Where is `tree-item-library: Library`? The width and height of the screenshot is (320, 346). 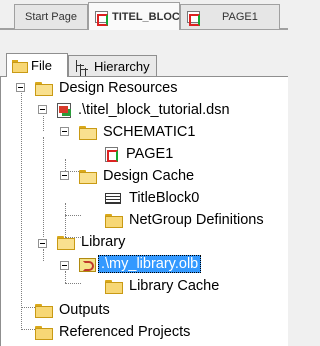
tree-item-library: Library is located at coordinates (92, 242).